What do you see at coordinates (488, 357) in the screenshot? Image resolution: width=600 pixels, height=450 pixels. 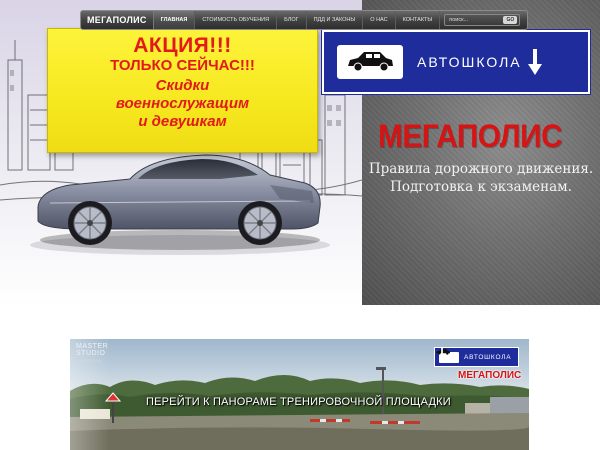 I see `mini-sign-text: АВТОШКОЛА` at bounding box center [488, 357].